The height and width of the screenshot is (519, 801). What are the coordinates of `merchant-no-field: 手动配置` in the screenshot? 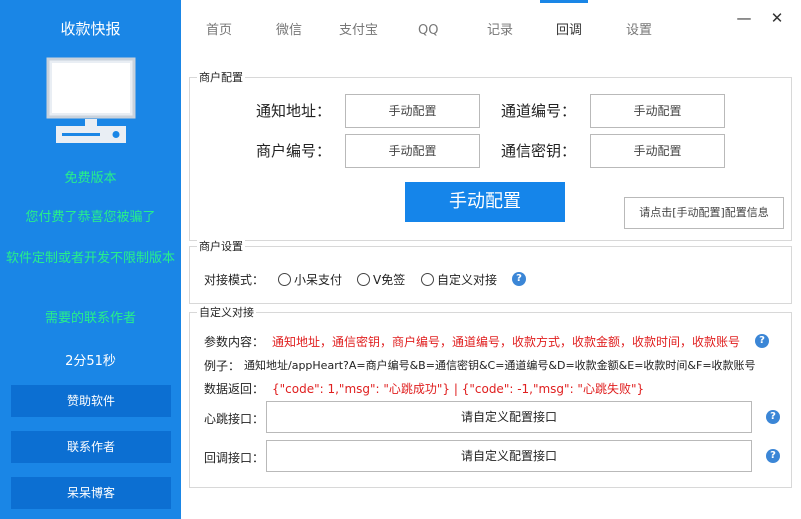 It's located at (412, 151).